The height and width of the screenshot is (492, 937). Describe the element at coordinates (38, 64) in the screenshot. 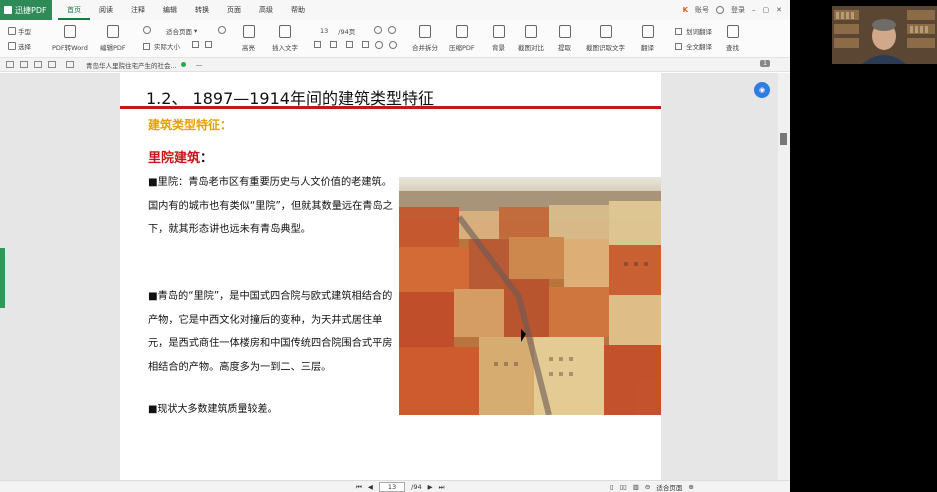

I see `undo-icon` at that location.